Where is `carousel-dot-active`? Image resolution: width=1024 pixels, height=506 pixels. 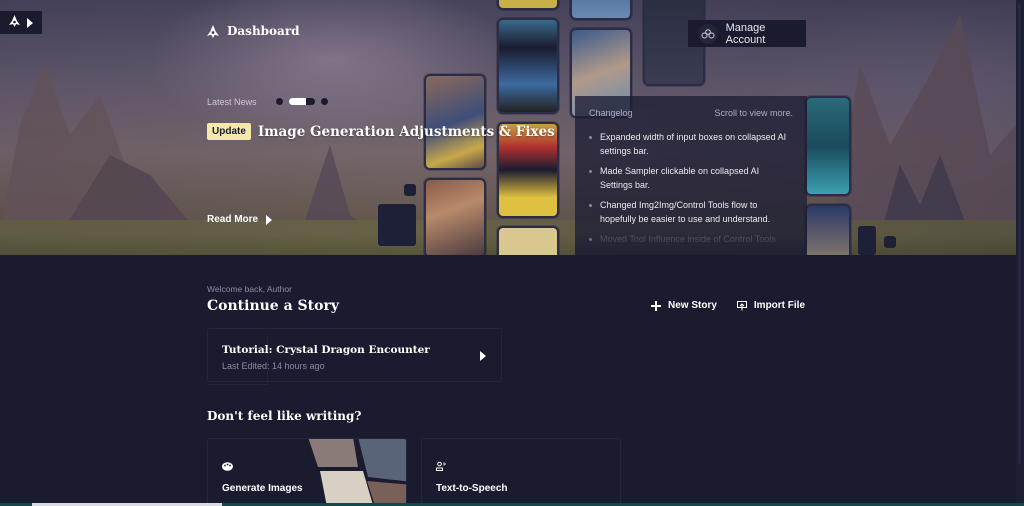 carousel-dot-active is located at coordinates (302, 101).